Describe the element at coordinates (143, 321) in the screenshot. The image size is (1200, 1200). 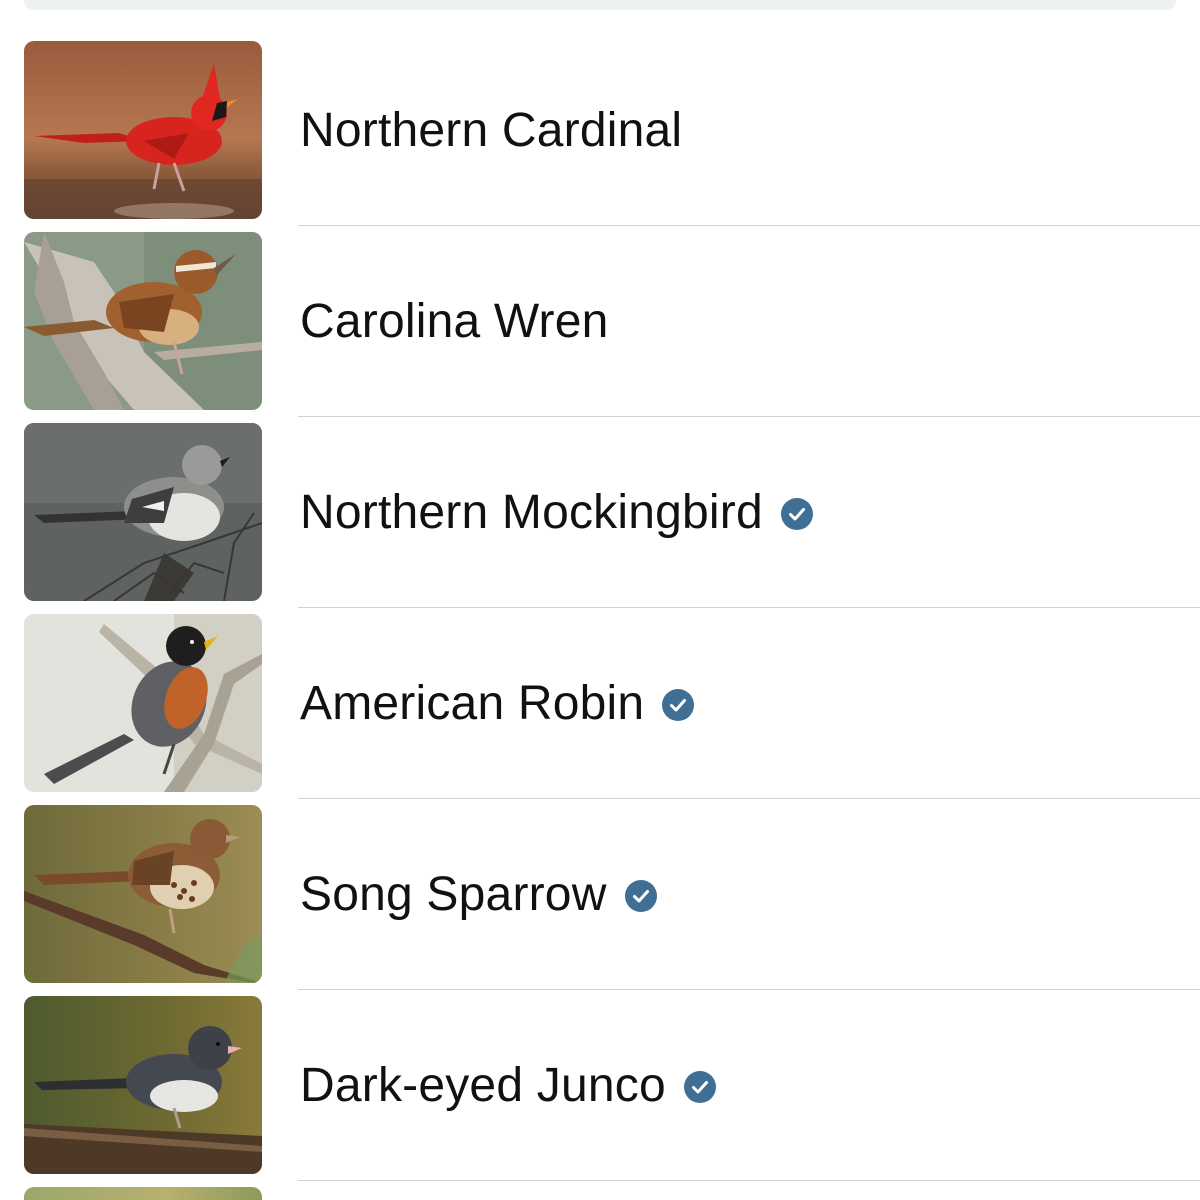
I see `carolina-wren-photo` at that location.